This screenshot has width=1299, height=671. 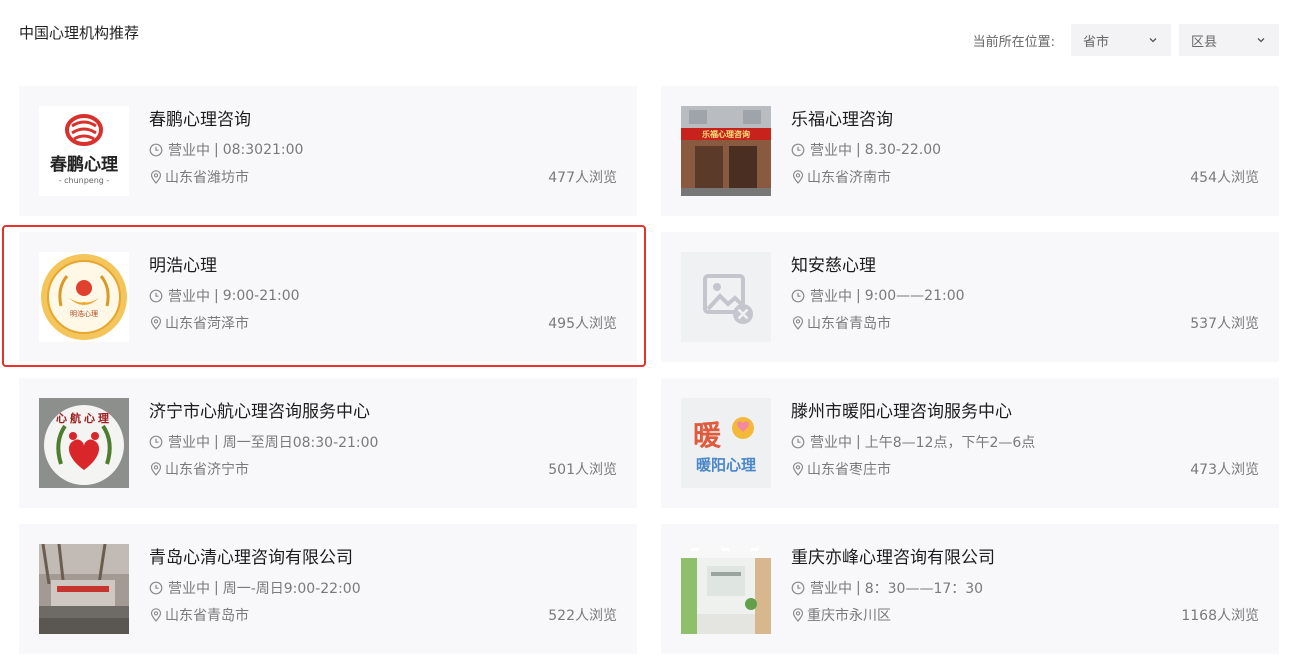 I want to click on hours-text: 周一-周日9:00-22:00, so click(x=291, y=589).